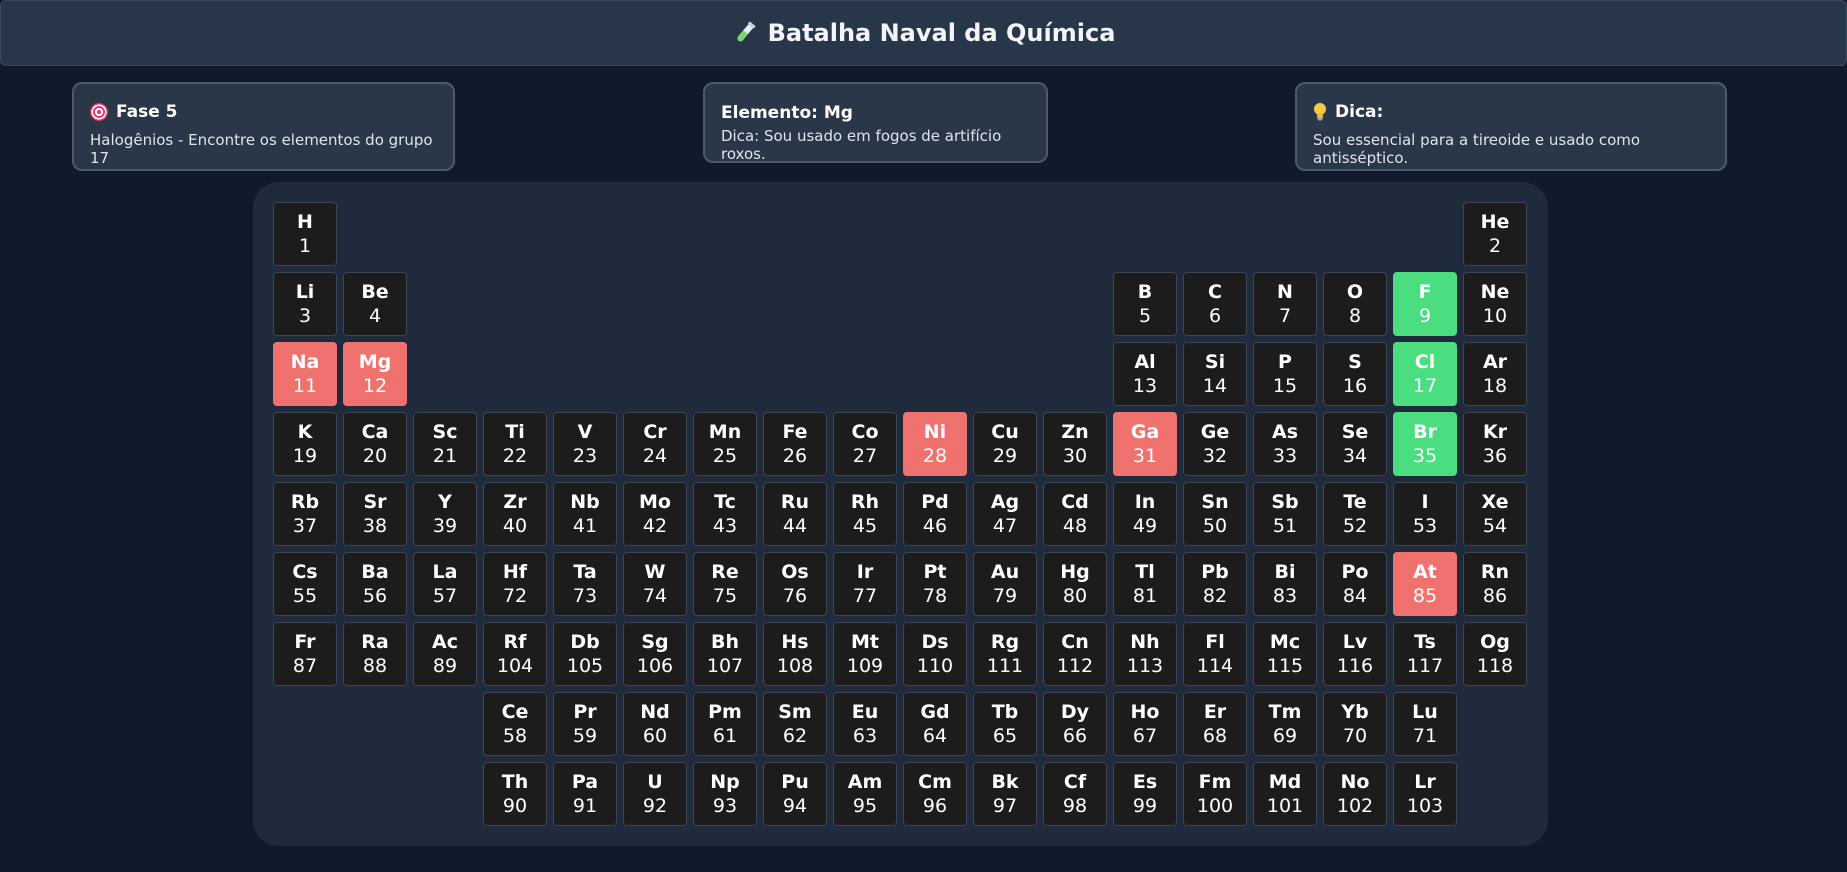  I want to click on element-cell-sm: Sm 62, so click(795, 724).